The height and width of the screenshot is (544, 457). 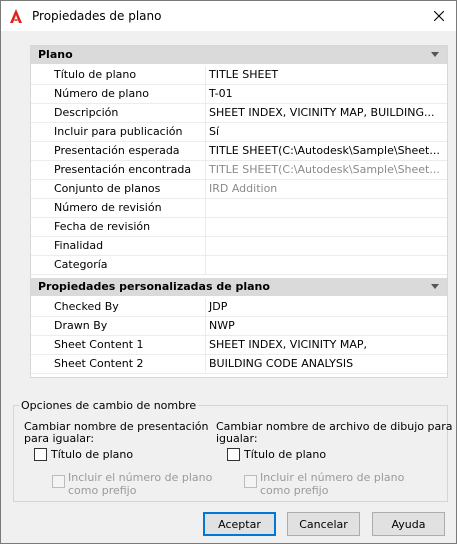 I want to click on property-value: SHEET INDEX, VICINITY MAP,, so click(x=288, y=344).